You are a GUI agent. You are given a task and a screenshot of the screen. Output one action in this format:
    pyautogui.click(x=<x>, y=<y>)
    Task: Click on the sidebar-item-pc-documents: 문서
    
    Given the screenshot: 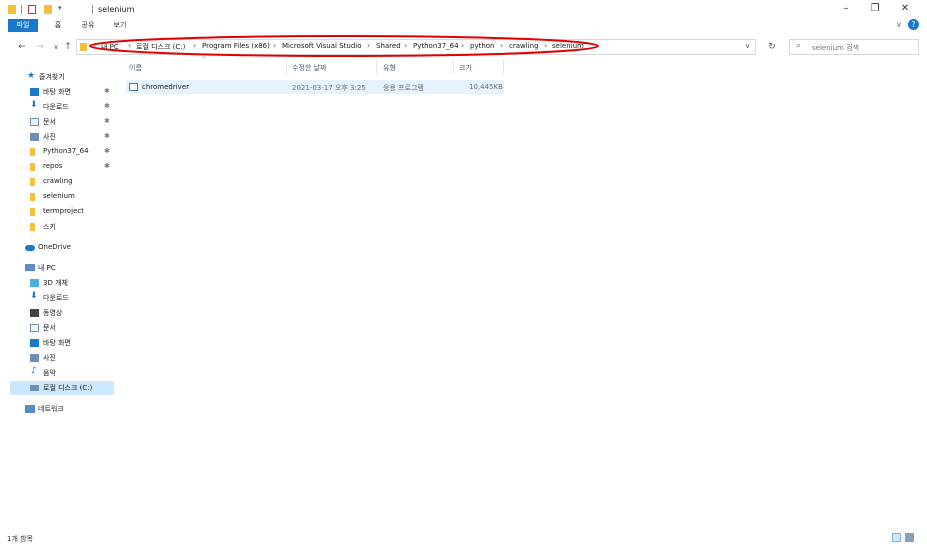 What is the action you would take?
    pyautogui.click(x=59, y=328)
    